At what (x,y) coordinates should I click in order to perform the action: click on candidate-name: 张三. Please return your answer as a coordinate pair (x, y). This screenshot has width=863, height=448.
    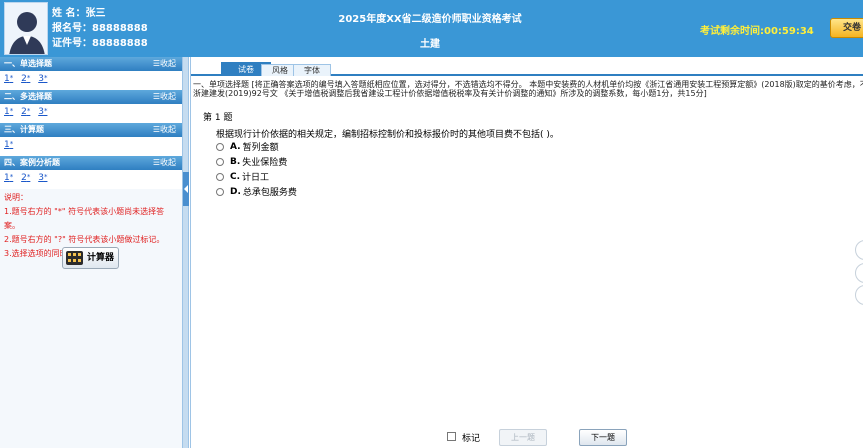
    Looking at the image, I should click on (95, 13).